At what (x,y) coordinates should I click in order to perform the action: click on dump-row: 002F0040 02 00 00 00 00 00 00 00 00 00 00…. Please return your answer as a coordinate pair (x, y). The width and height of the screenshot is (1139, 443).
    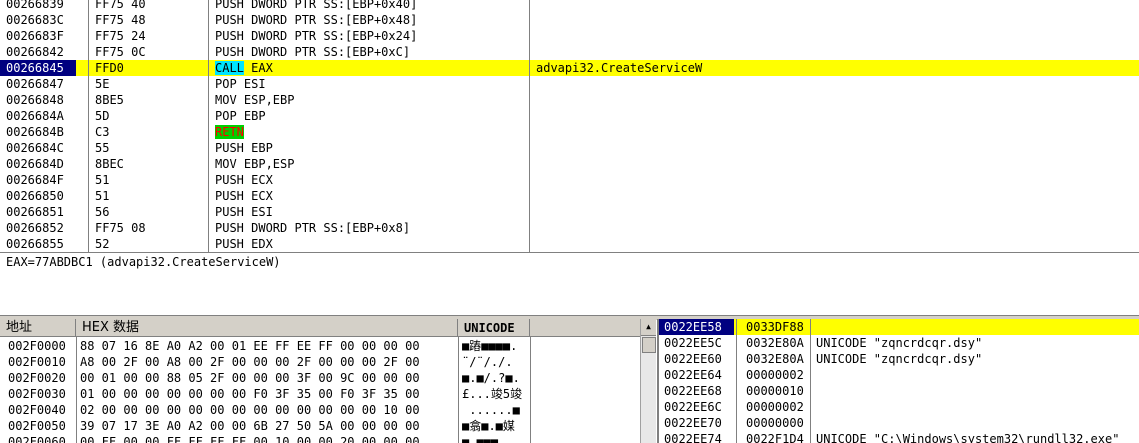
    Looking at the image, I should click on (320, 410).